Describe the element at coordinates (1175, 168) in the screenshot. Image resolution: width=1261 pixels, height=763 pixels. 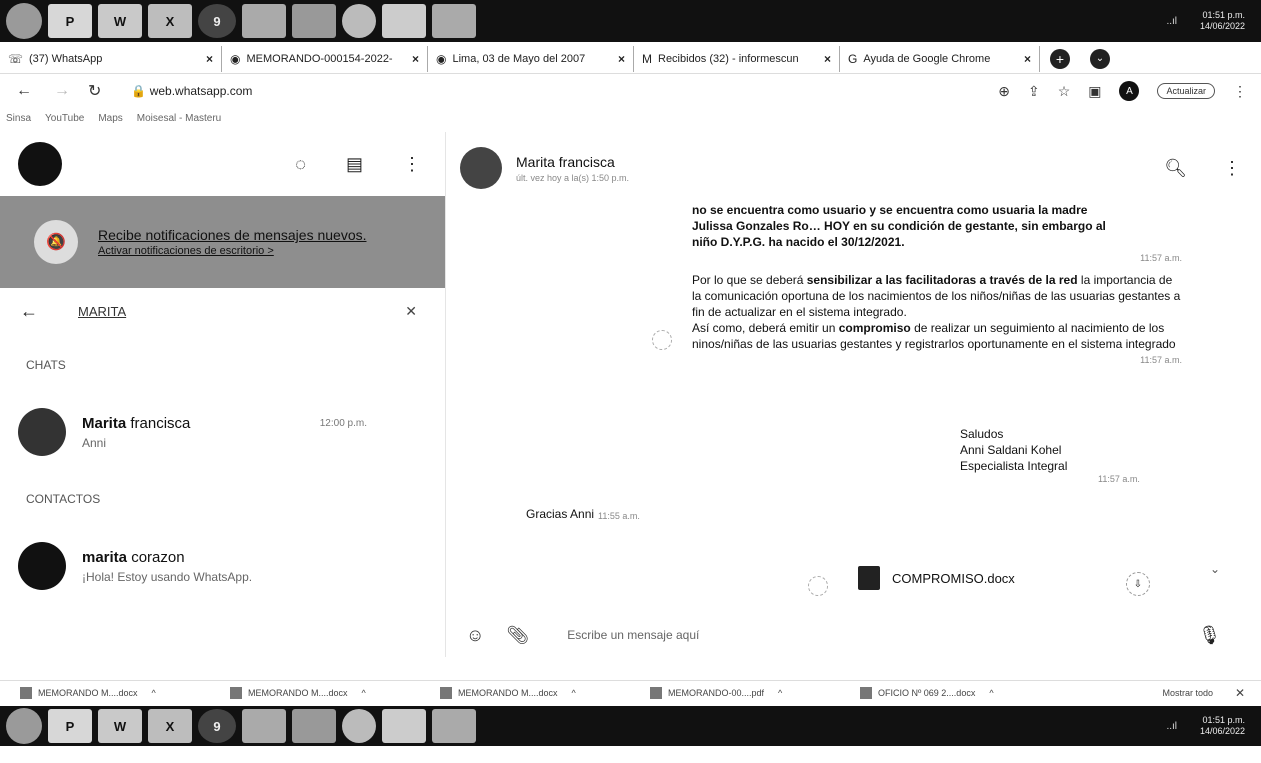
I see `search-icon: 🔍︎` at that location.